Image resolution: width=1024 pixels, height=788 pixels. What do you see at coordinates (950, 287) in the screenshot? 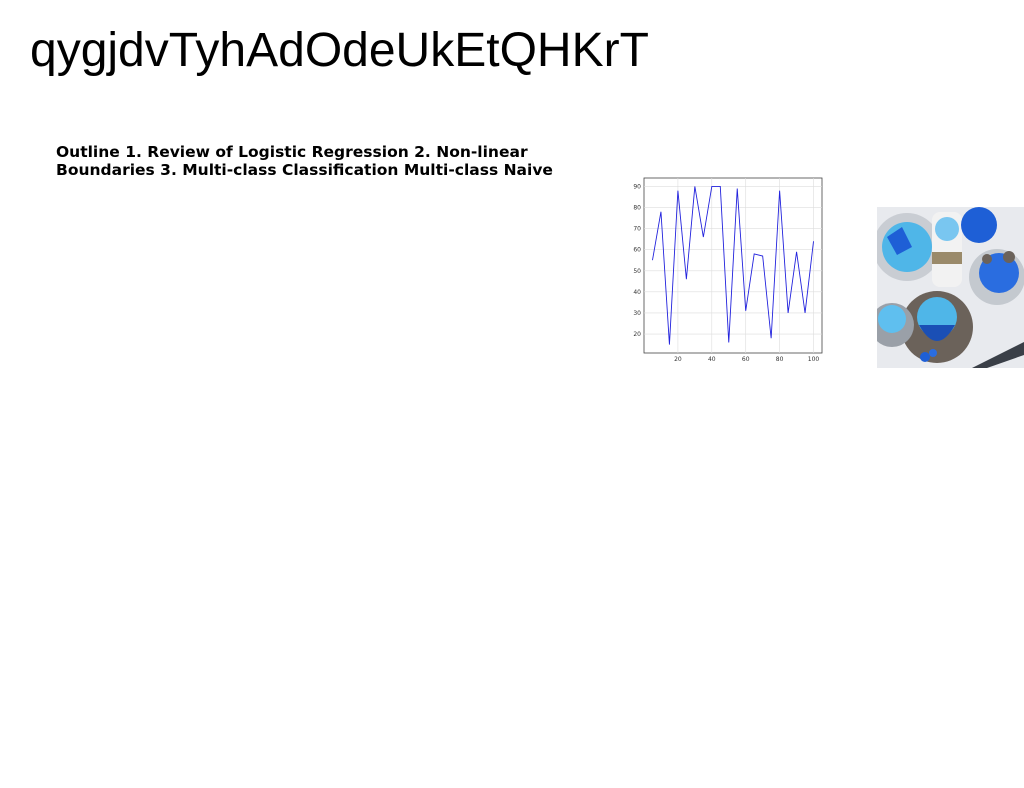
I see `dessert-photo` at bounding box center [950, 287].